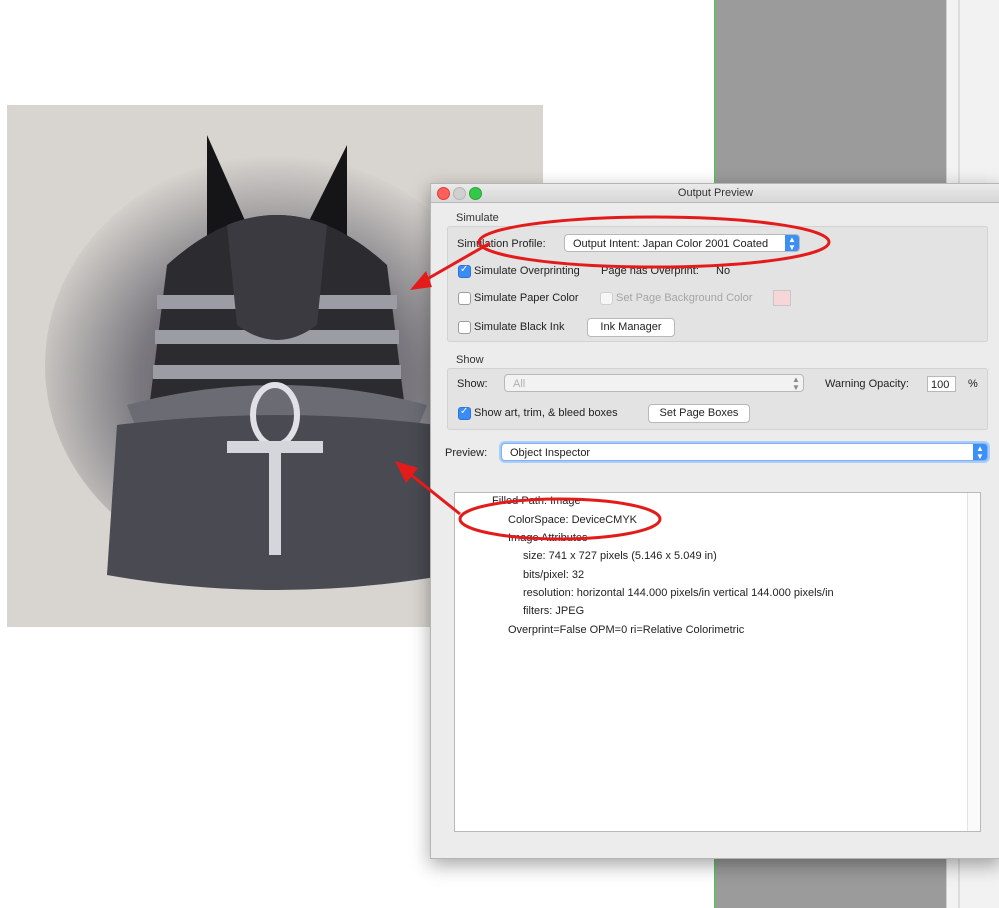 This screenshot has height=908, width=999. What do you see at coordinates (941, 384) in the screenshot?
I see `warning-opacity-input: 100` at bounding box center [941, 384].